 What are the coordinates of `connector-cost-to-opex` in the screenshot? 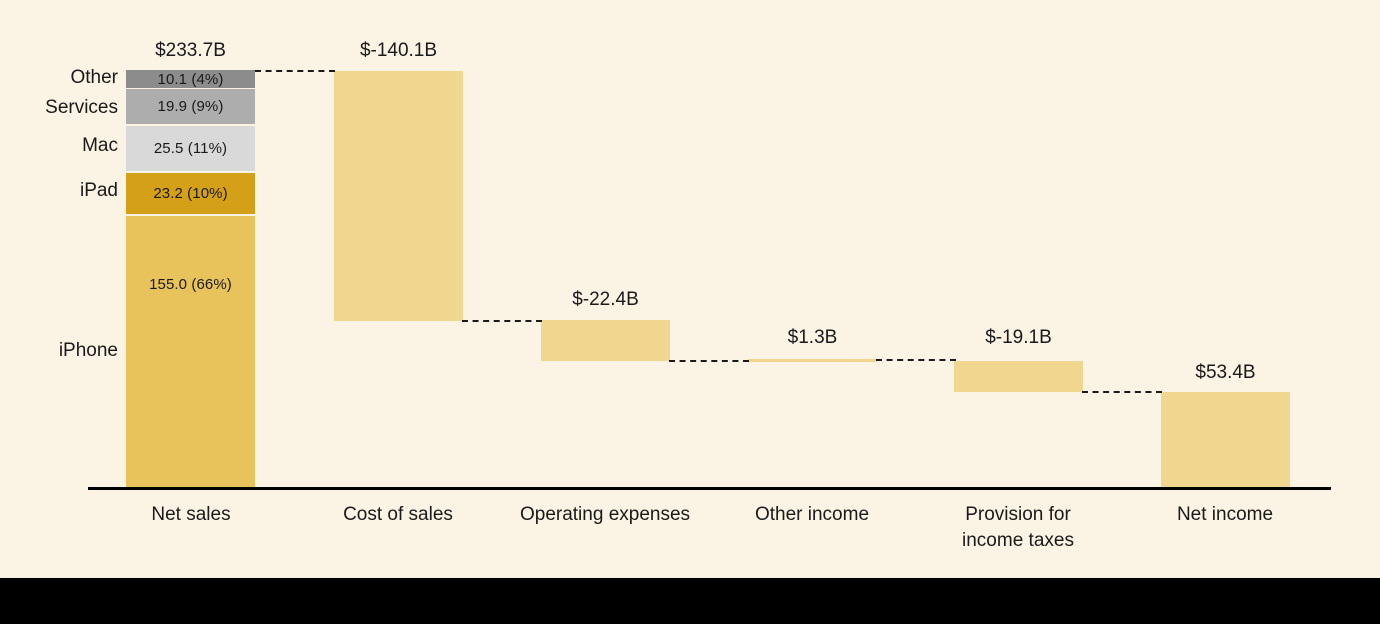 It's located at (502, 321).